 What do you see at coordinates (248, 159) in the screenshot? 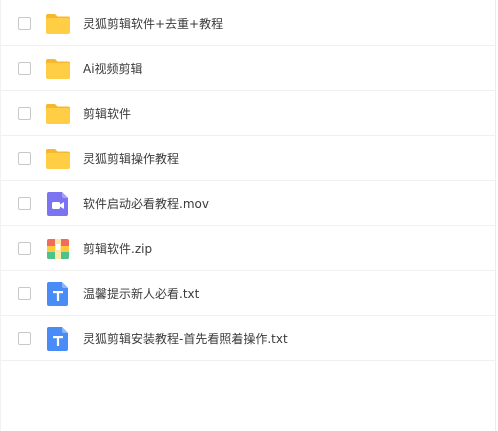
I see `list-item: 灵狐剪辑操作教程` at bounding box center [248, 159].